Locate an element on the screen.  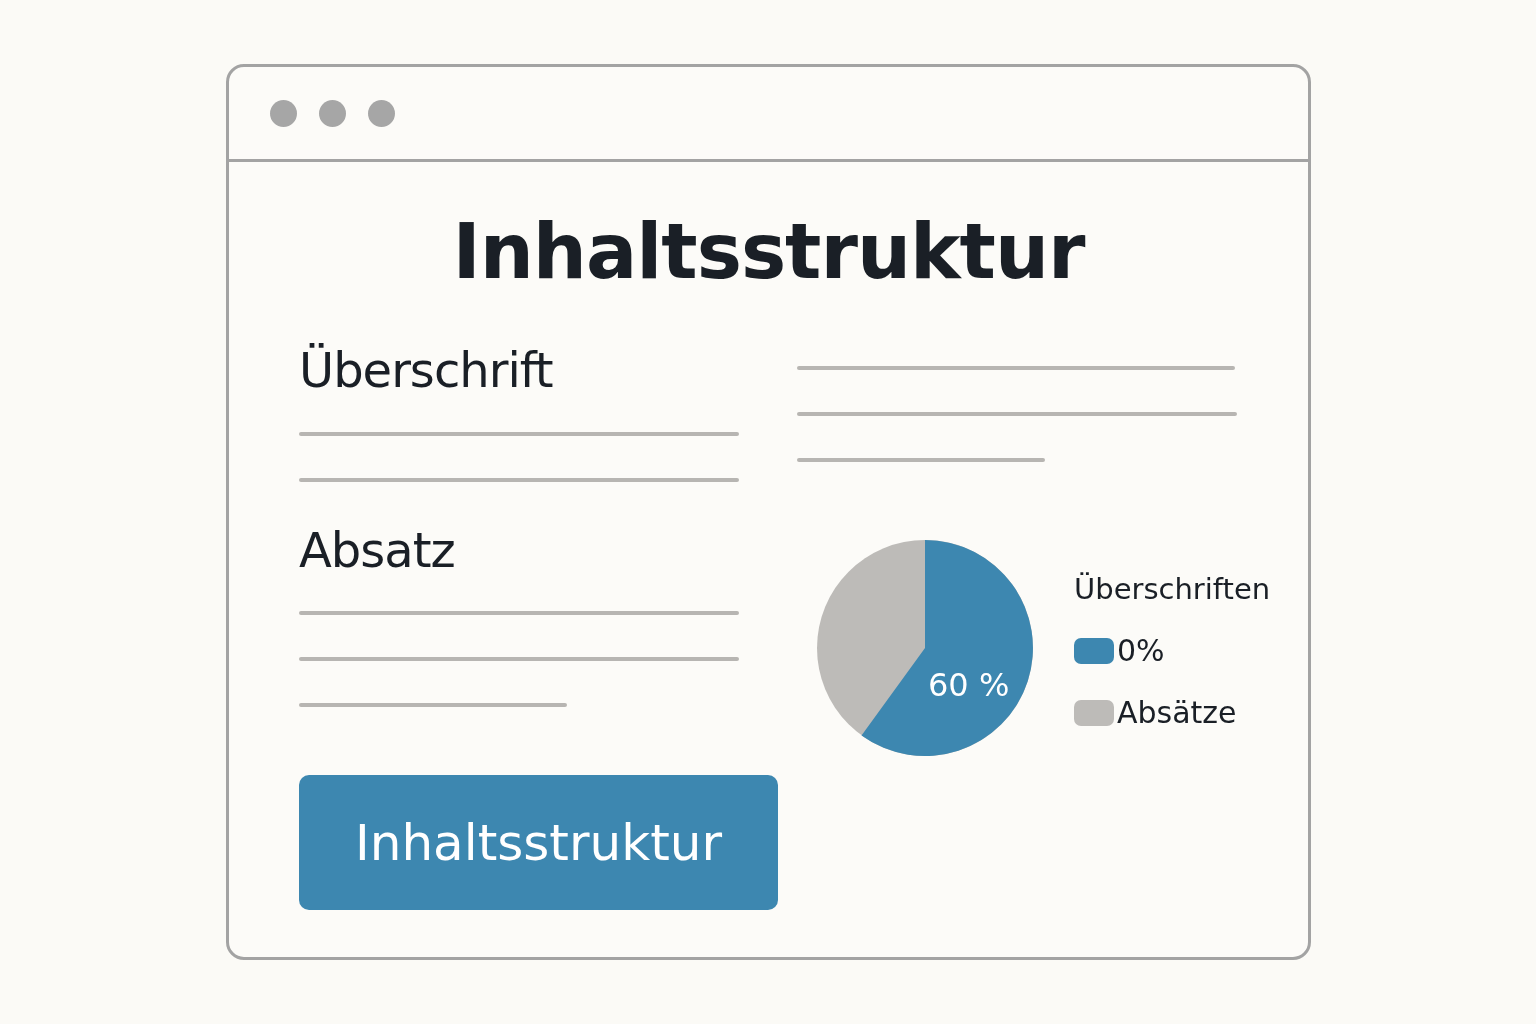
paragraph-heading: Absatz is located at coordinates (377, 550).